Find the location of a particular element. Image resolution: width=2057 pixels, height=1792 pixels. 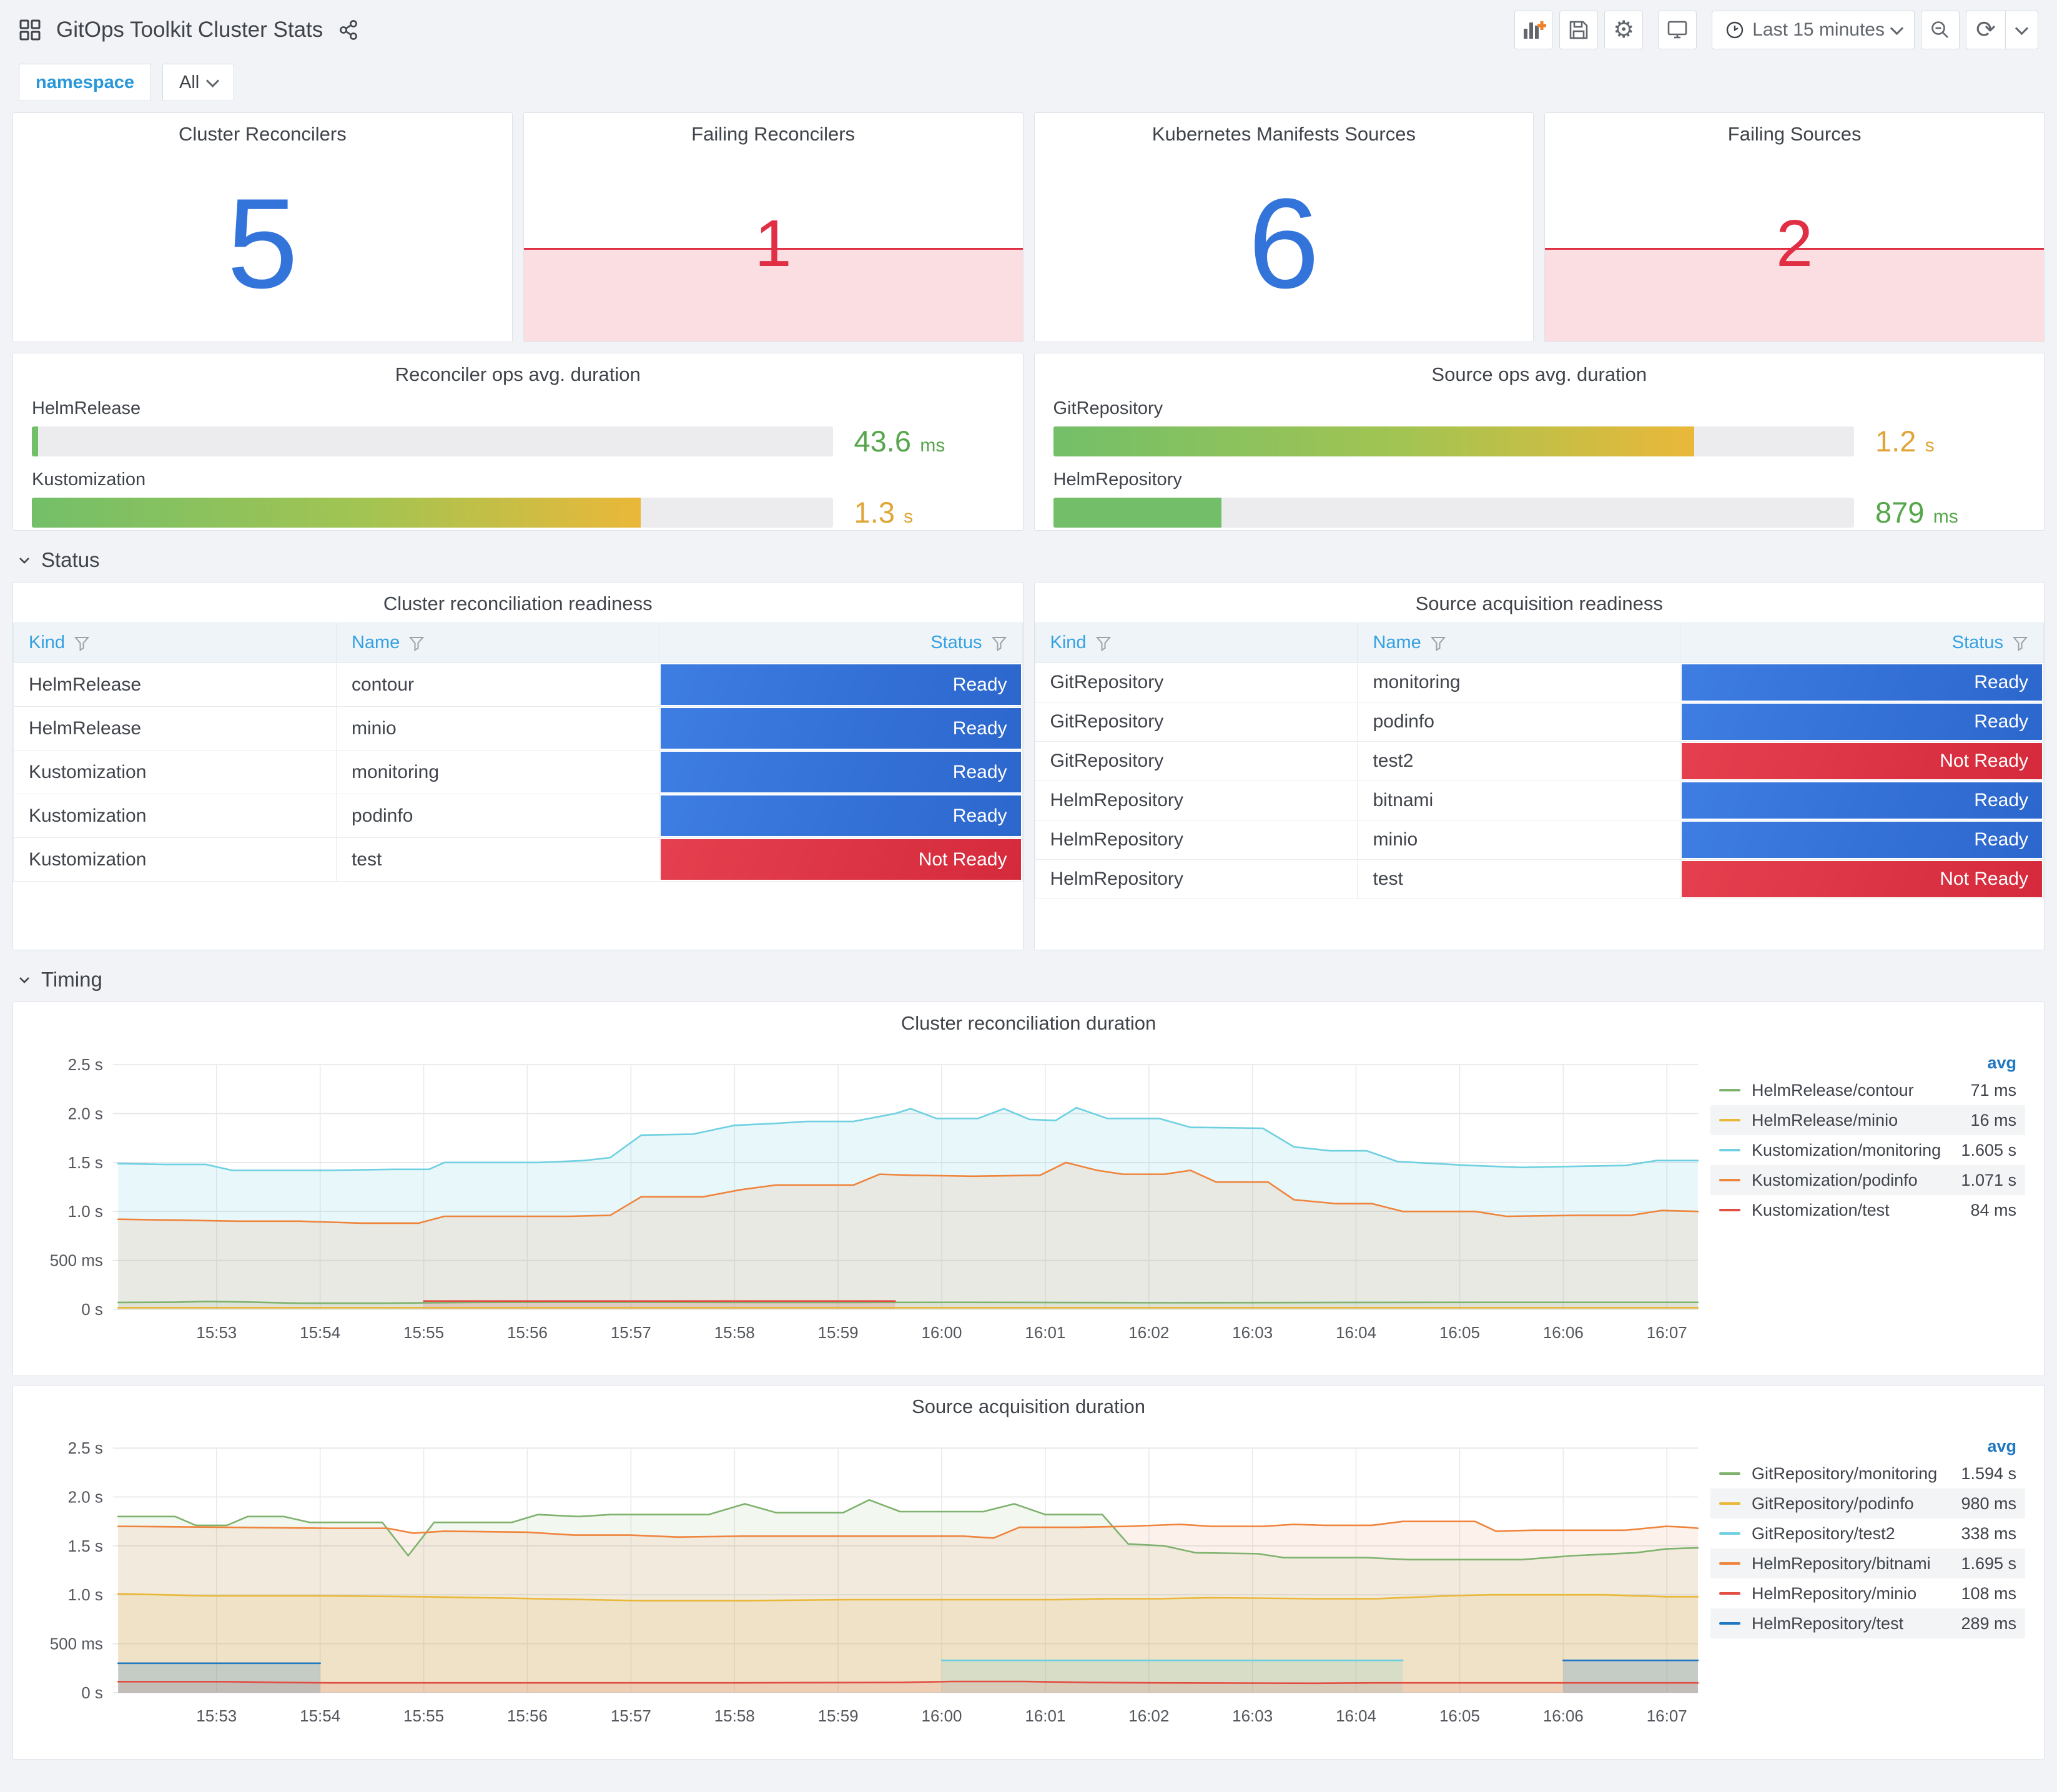

variable-namespace-select: All is located at coordinates (198, 82).